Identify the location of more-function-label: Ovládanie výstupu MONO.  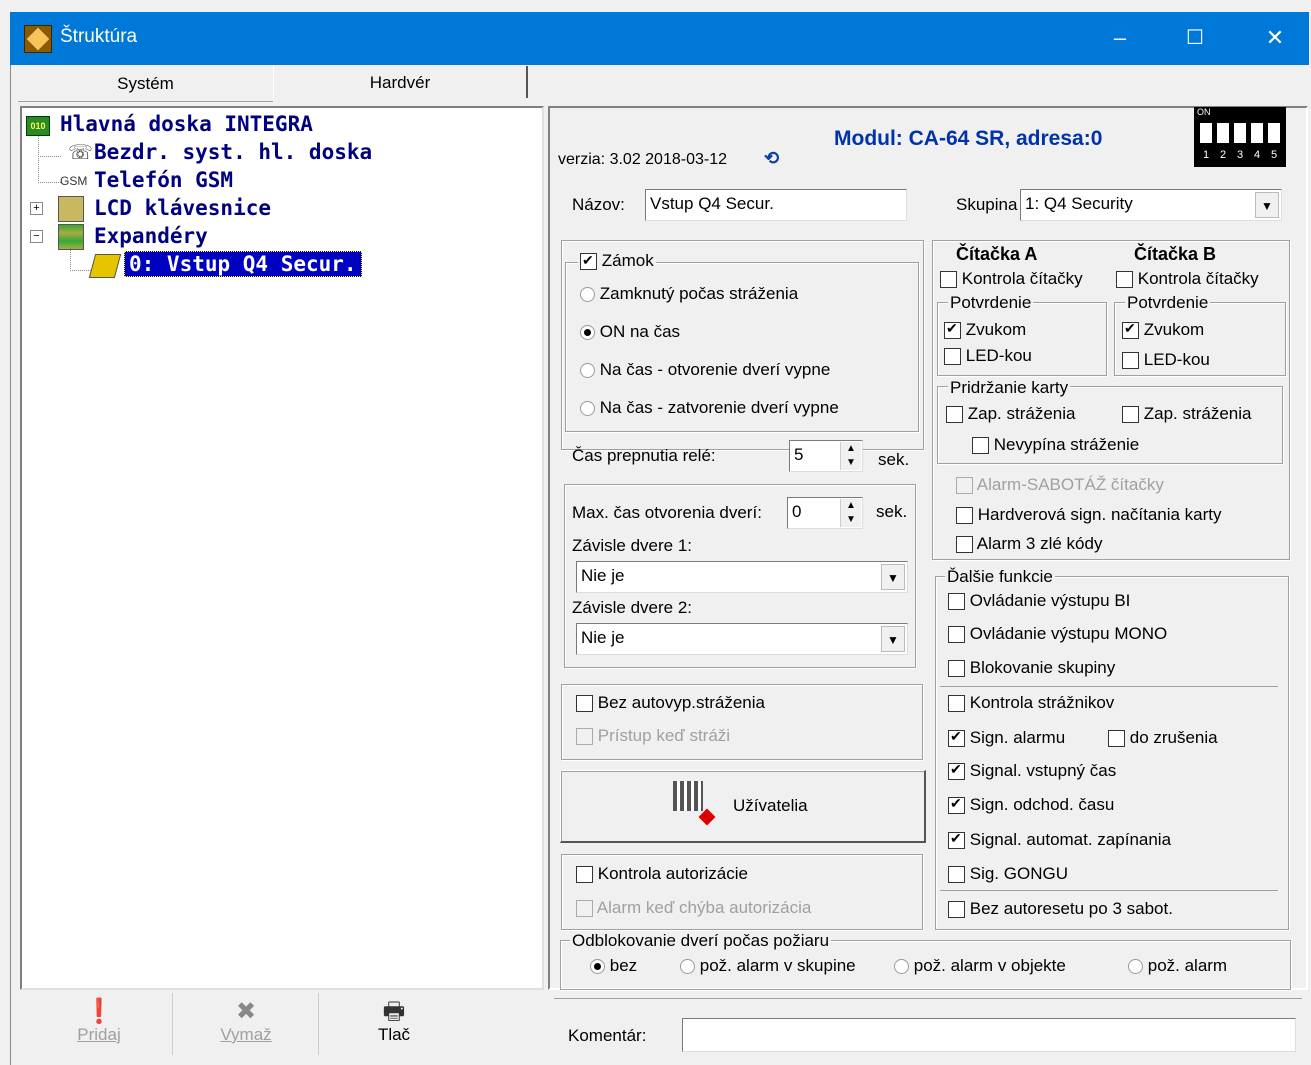
(1068, 633).